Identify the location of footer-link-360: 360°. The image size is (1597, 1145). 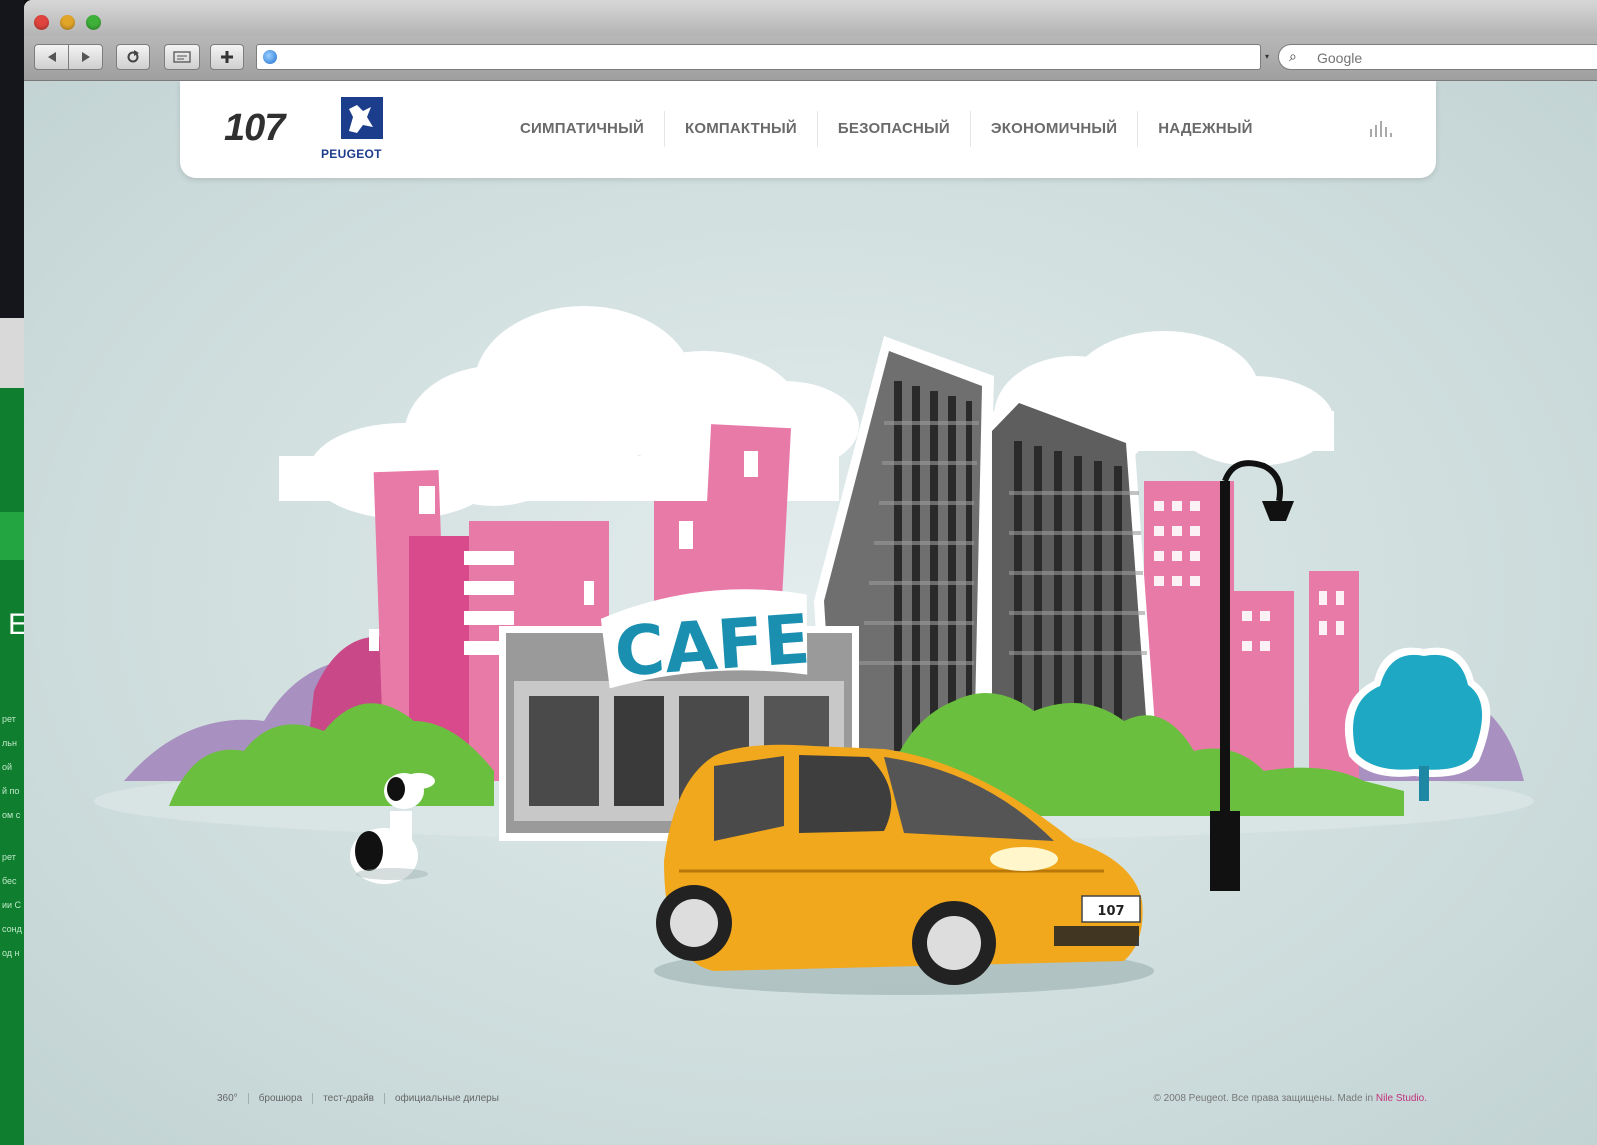
(233, 1098).